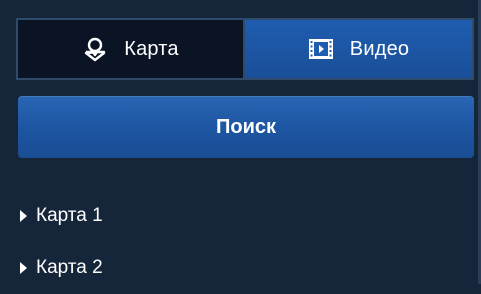 This screenshot has height=294, width=481. I want to click on tab-video: Видео, so click(358, 49).